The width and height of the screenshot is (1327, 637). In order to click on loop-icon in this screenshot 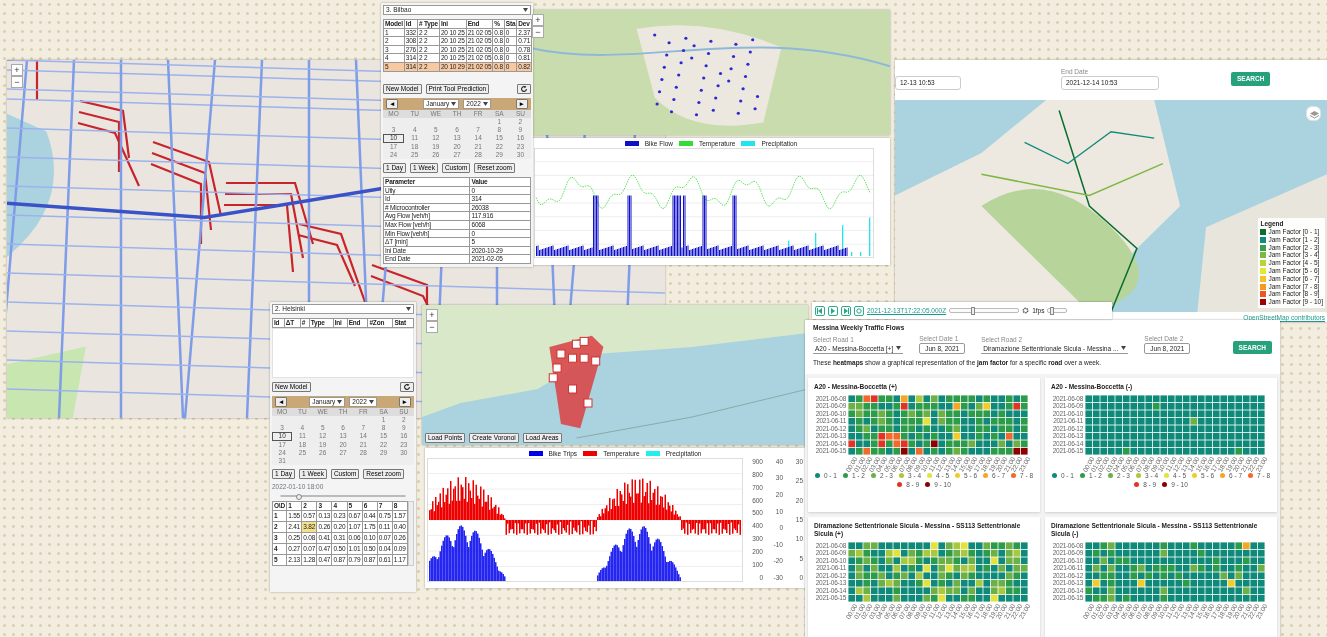, I will do `click(859, 310)`.